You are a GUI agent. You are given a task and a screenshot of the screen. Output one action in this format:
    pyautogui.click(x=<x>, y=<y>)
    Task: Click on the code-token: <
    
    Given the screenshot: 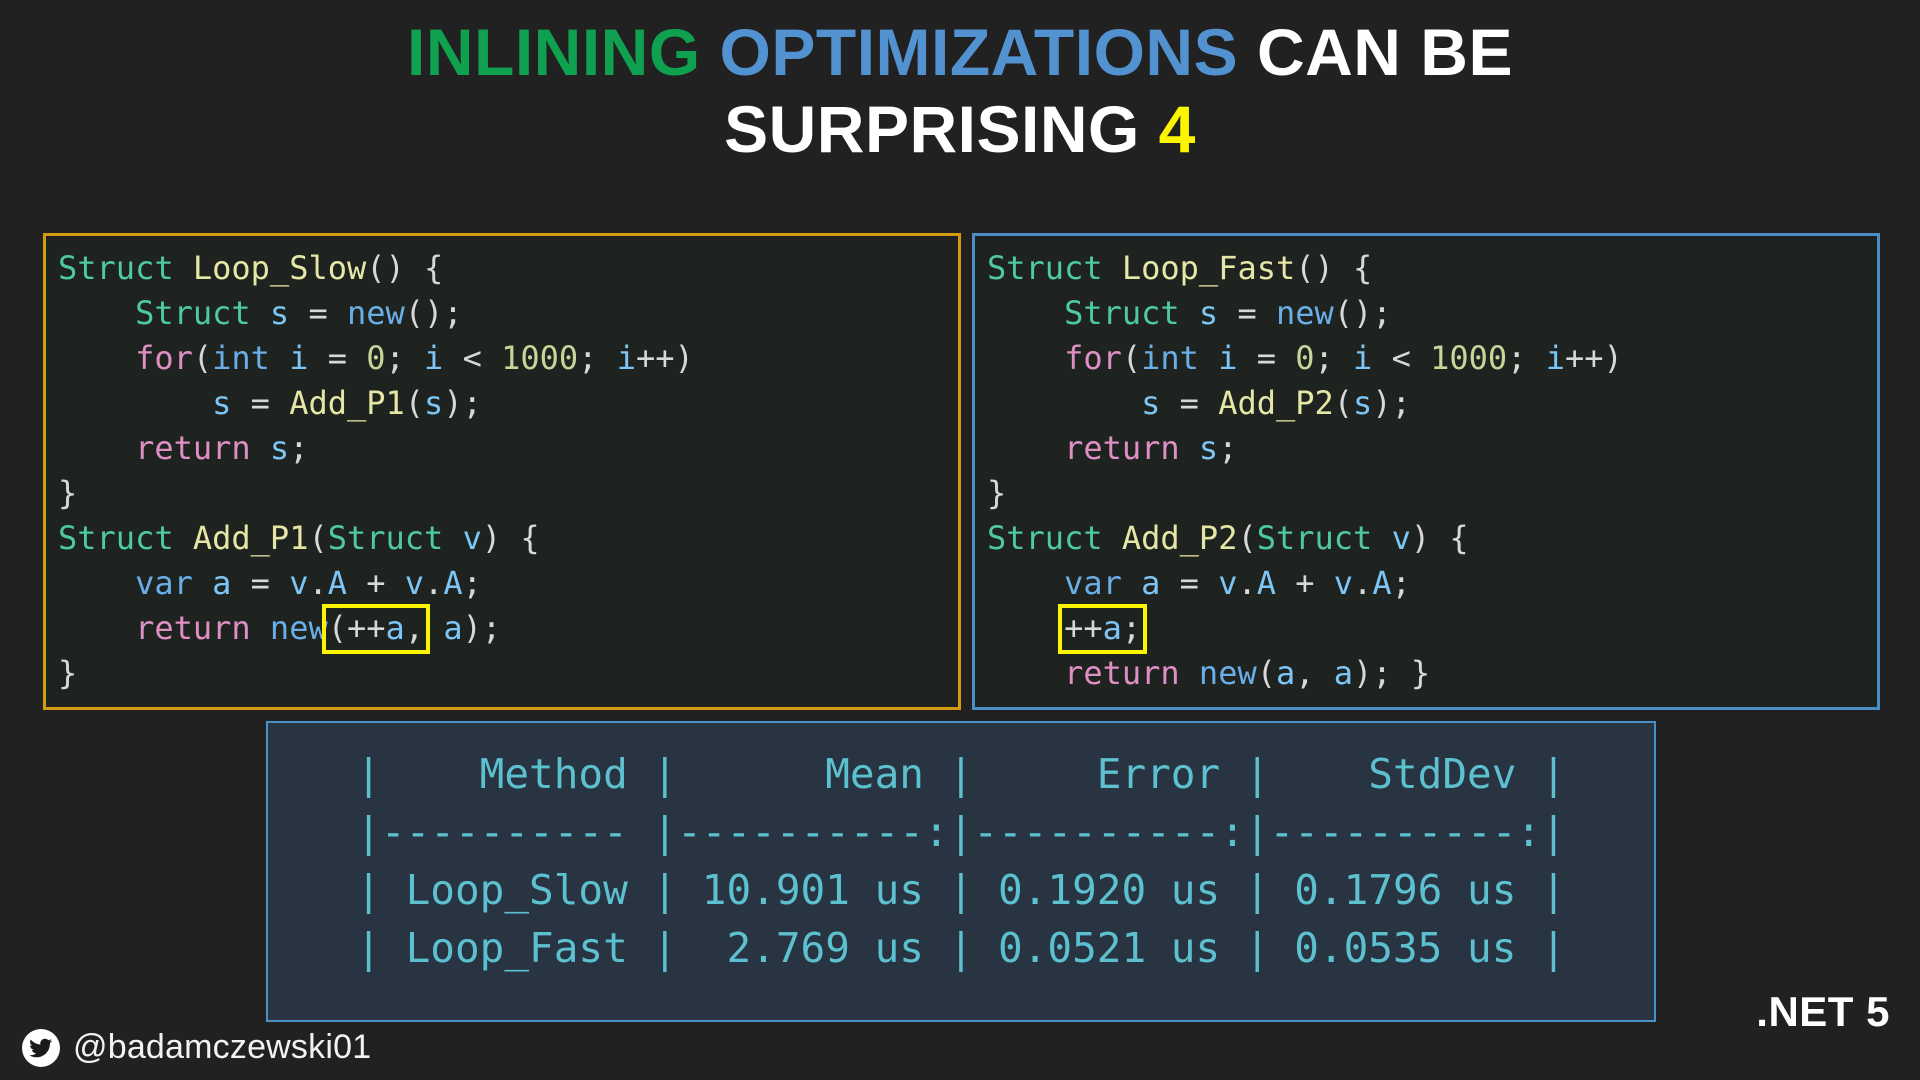 What is the action you would take?
    pyautogui.click(x=1401, y=358)
    